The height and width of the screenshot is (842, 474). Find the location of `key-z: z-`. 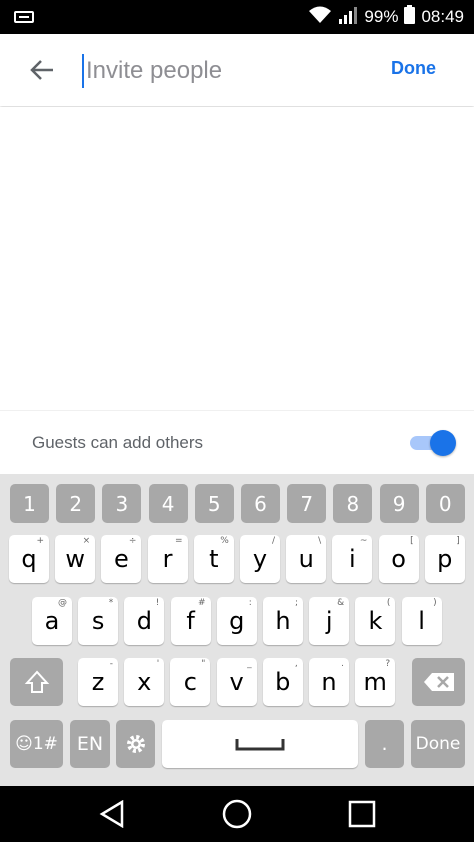

key-z: z- is located at coordinates (98, 682).